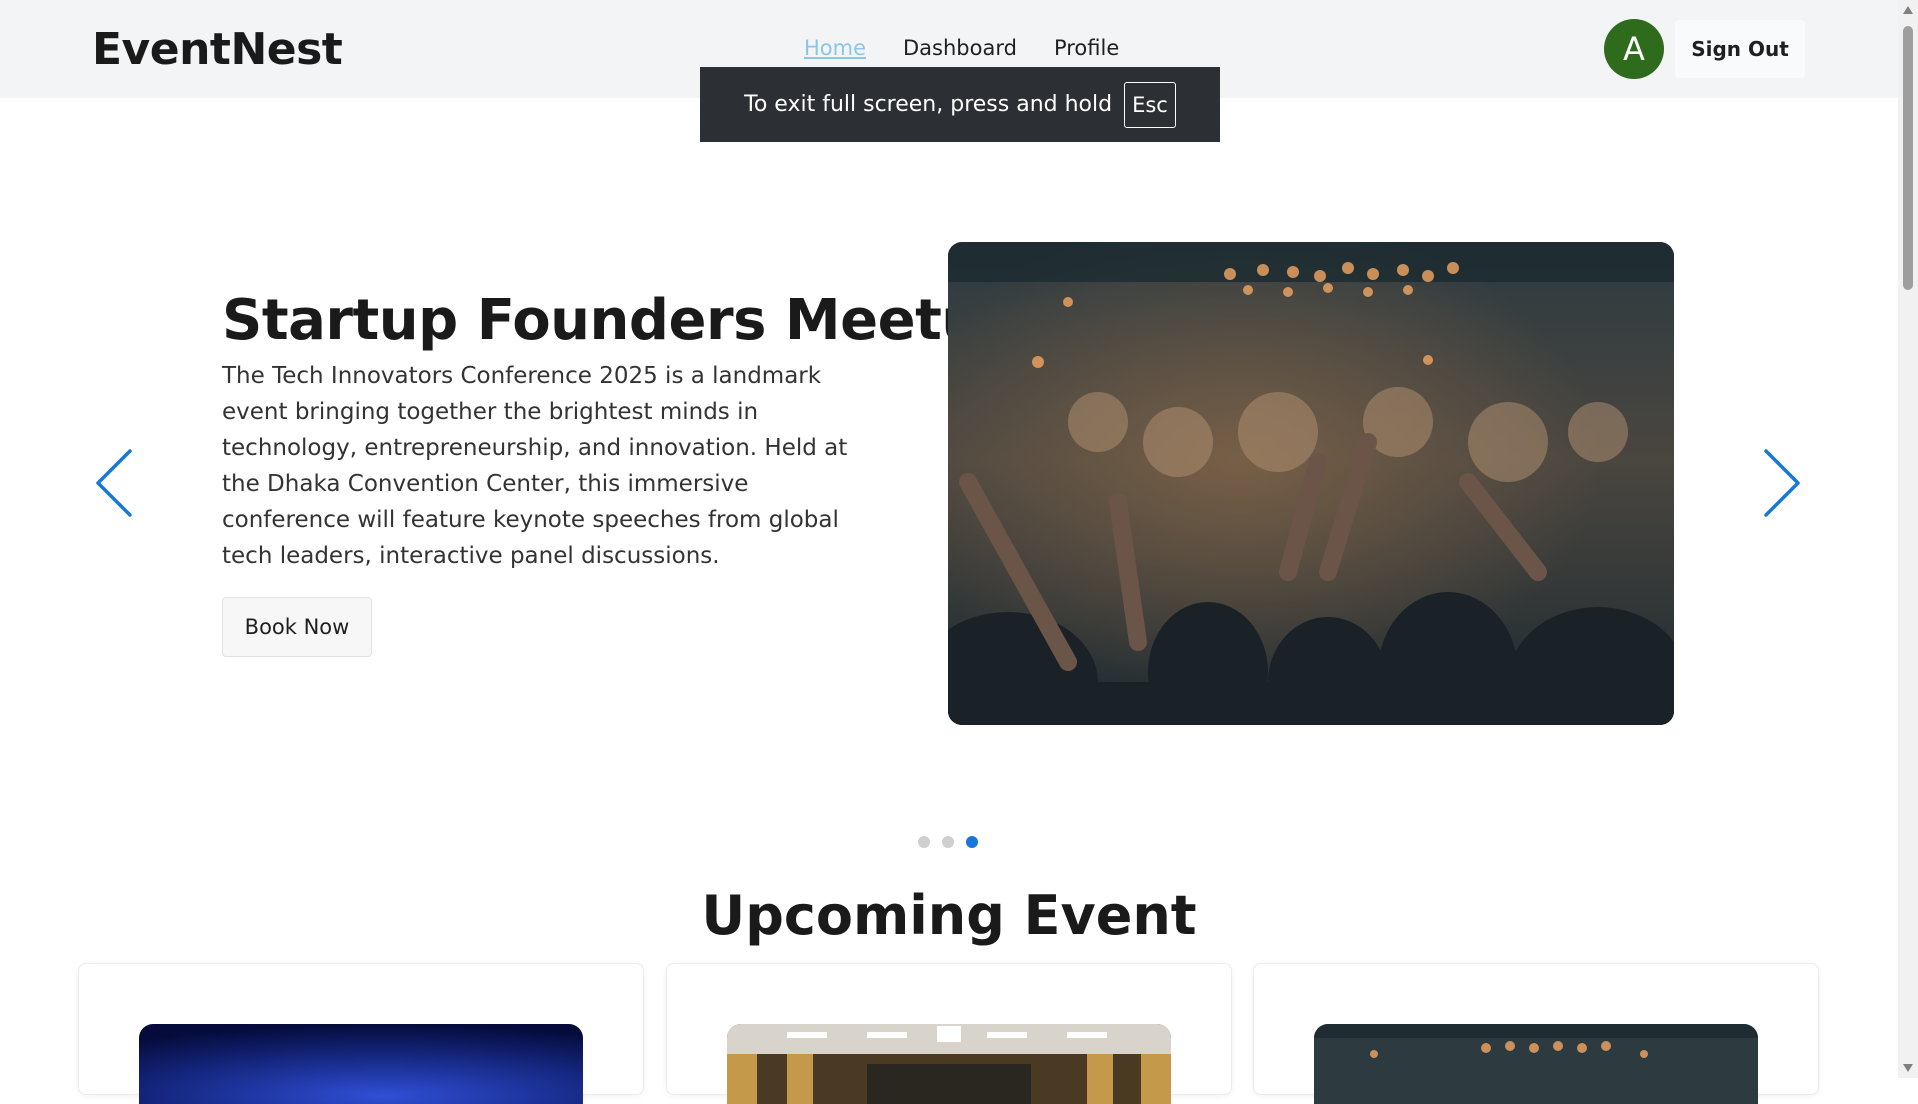 The height and width of the screenshot is (1104, 1918). What do you see at coordinates (297, 627) in the screenshot?
I see `book-now-button: Book Now` at bounding box center [297, 627].